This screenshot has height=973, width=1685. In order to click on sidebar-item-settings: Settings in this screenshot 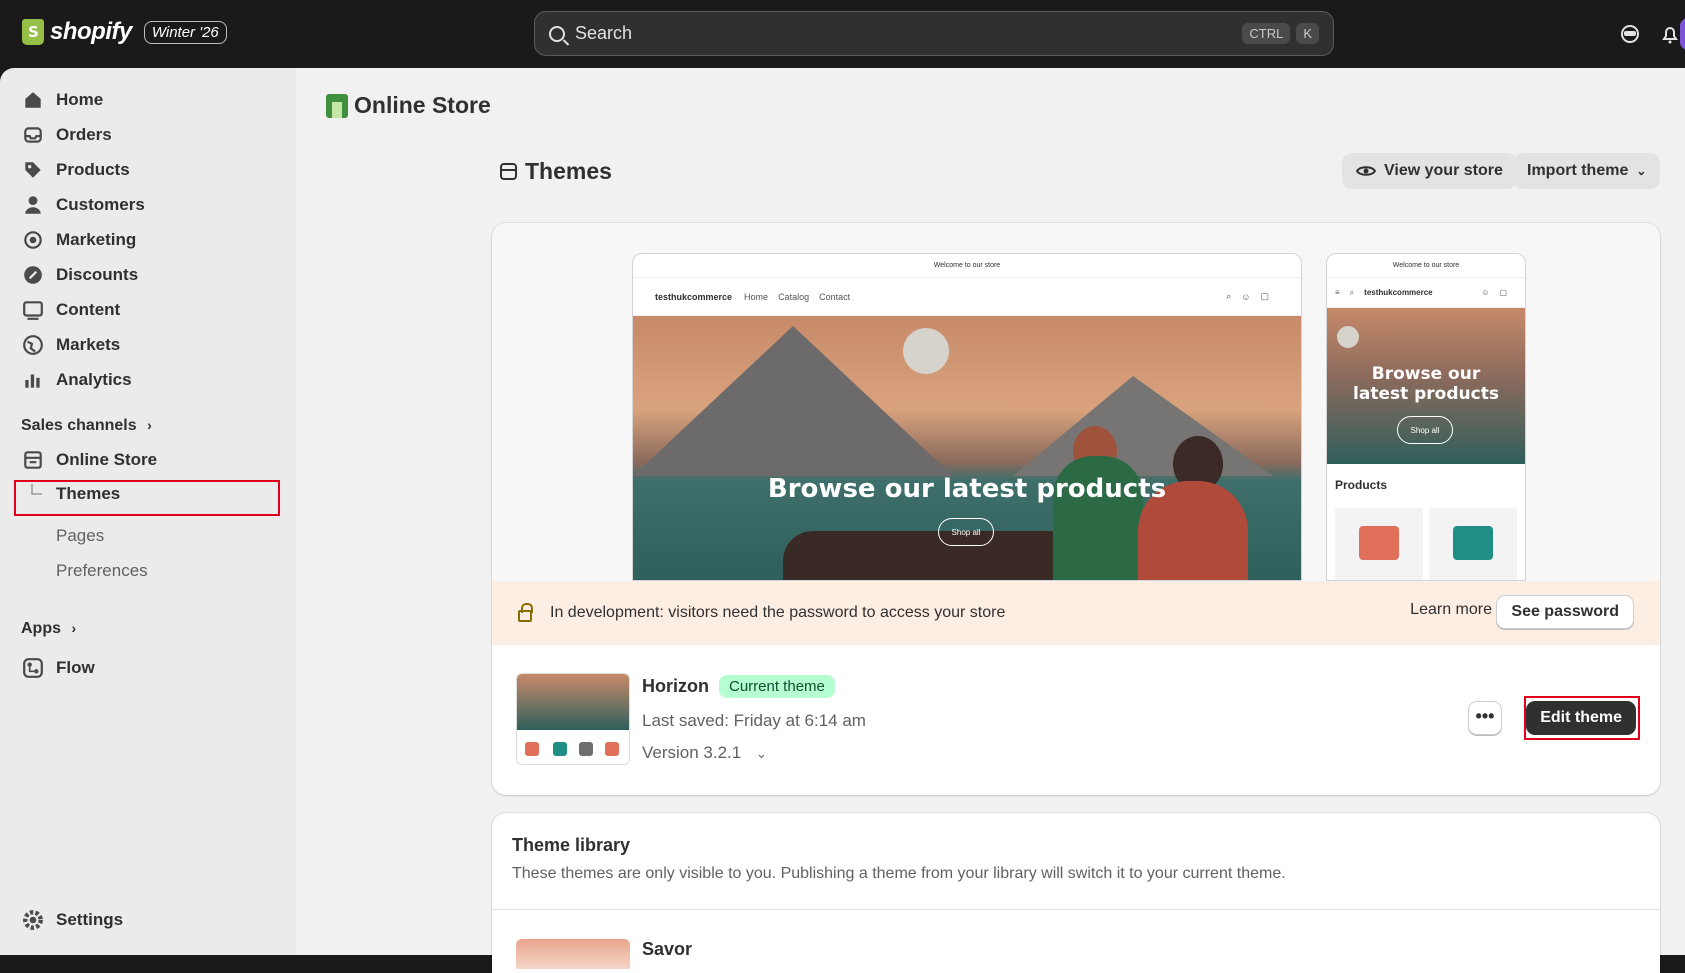, I will do `click(72, 920)`.